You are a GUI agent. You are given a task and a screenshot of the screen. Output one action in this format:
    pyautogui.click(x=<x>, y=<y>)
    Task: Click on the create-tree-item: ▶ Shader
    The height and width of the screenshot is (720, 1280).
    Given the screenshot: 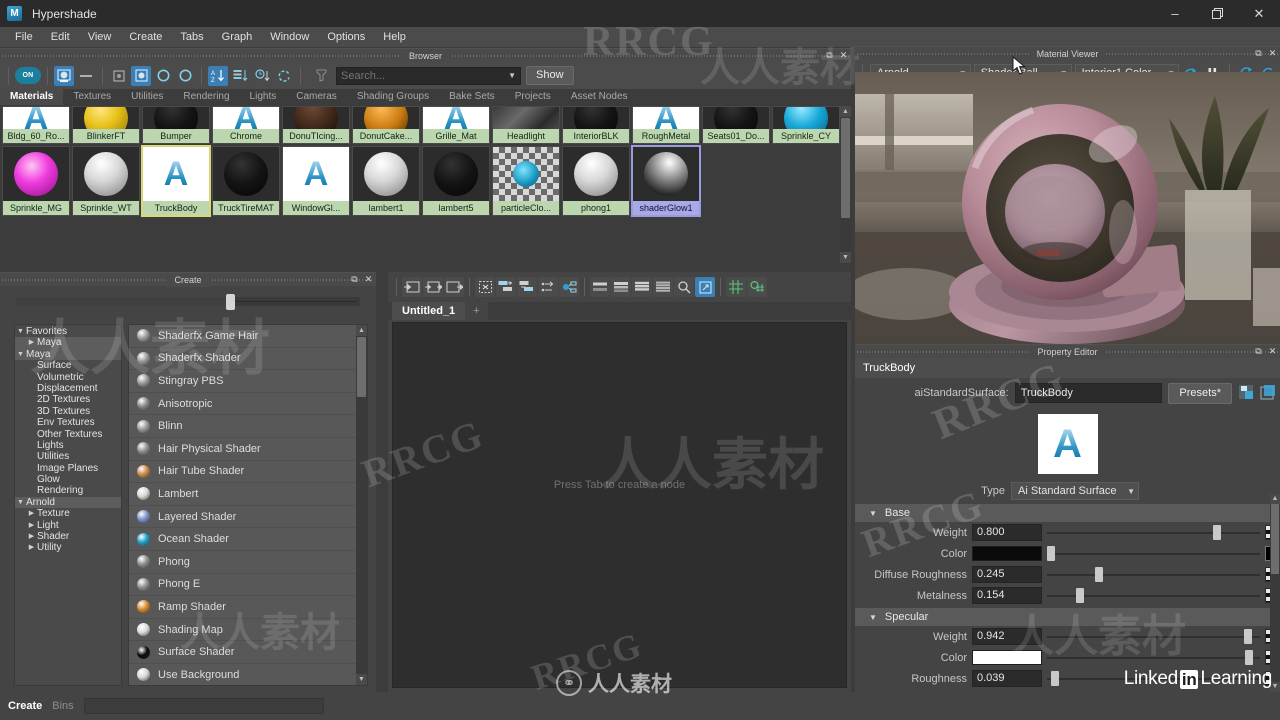 What is the action you would take?
    pyautogui.click(x=68, y=536)
    